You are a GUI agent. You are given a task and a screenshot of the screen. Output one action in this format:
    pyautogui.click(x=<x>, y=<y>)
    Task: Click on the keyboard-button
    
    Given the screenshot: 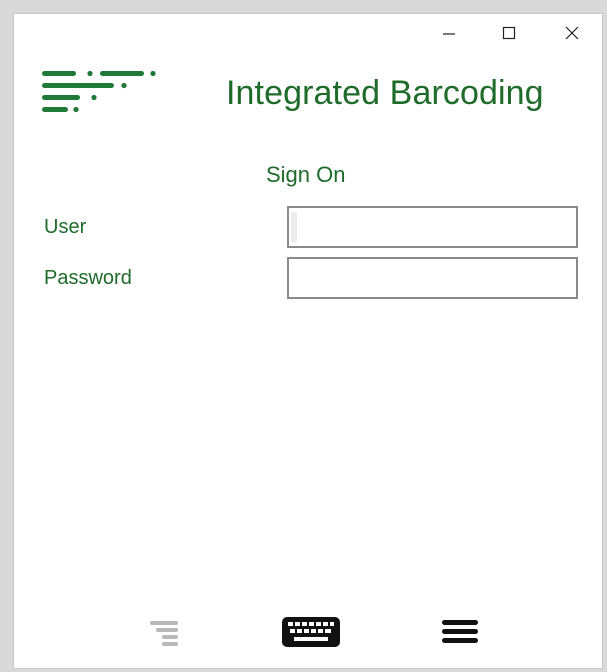 What is the action you would take?
    pyautogui.click(x=311, y=632)
    